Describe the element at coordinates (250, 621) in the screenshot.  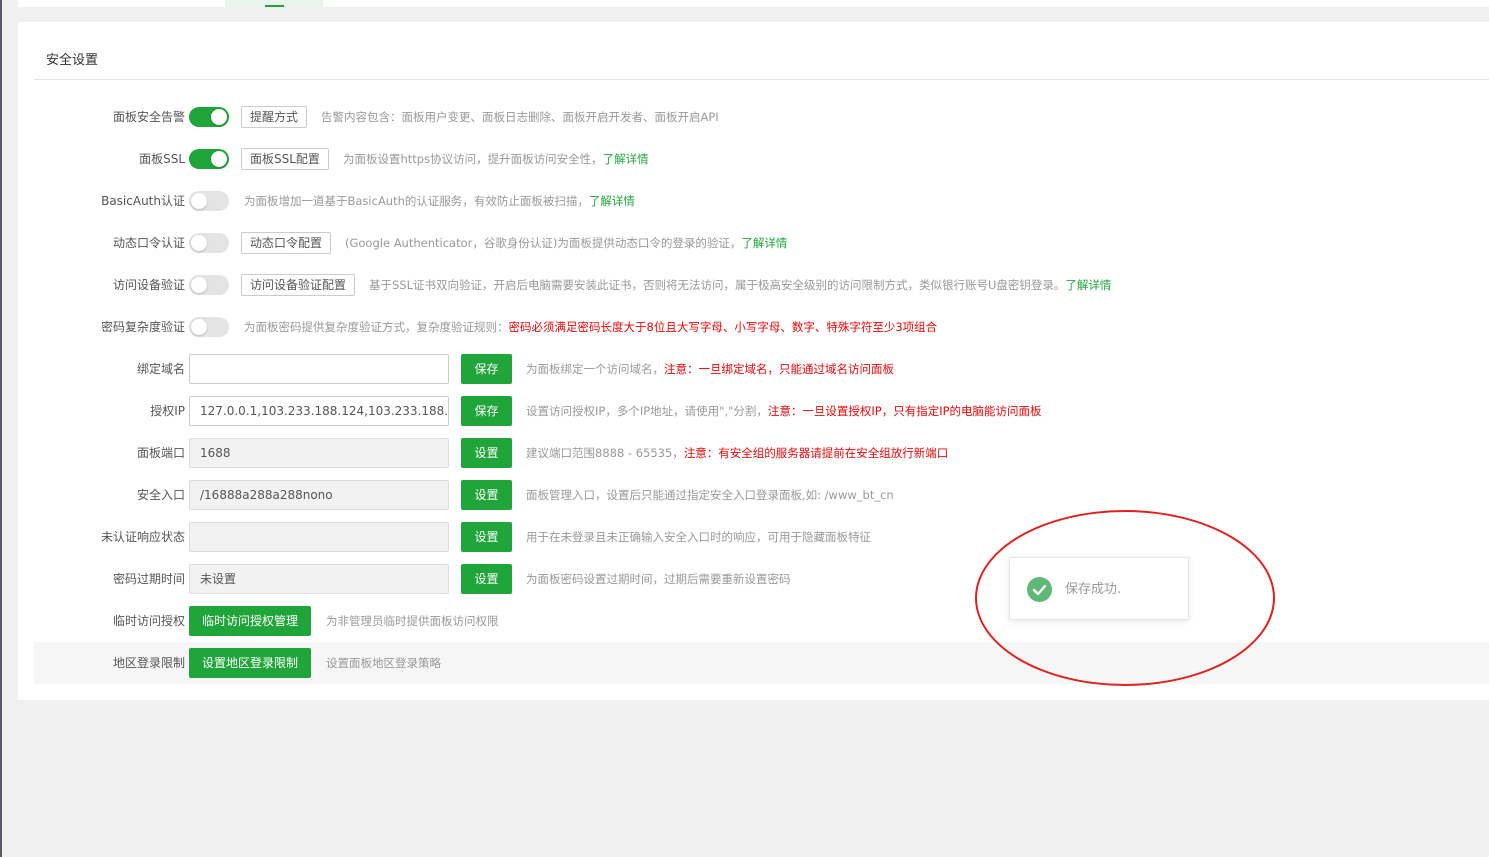
I see `temp-access-manage-button: 临时访问授权管理` at that location.